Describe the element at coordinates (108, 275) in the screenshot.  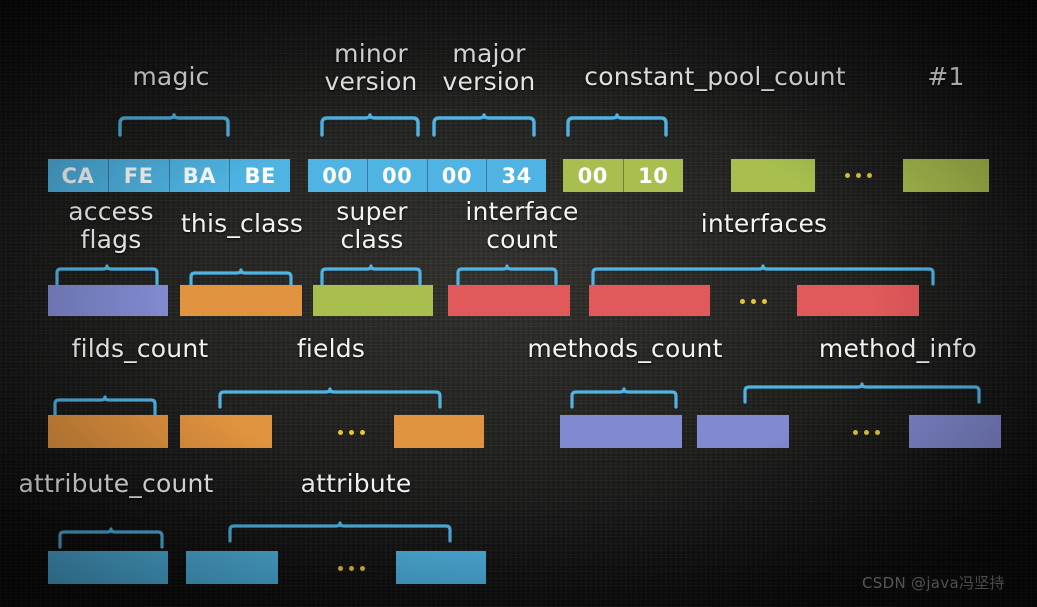
I see `brace-access-flags` at that location.